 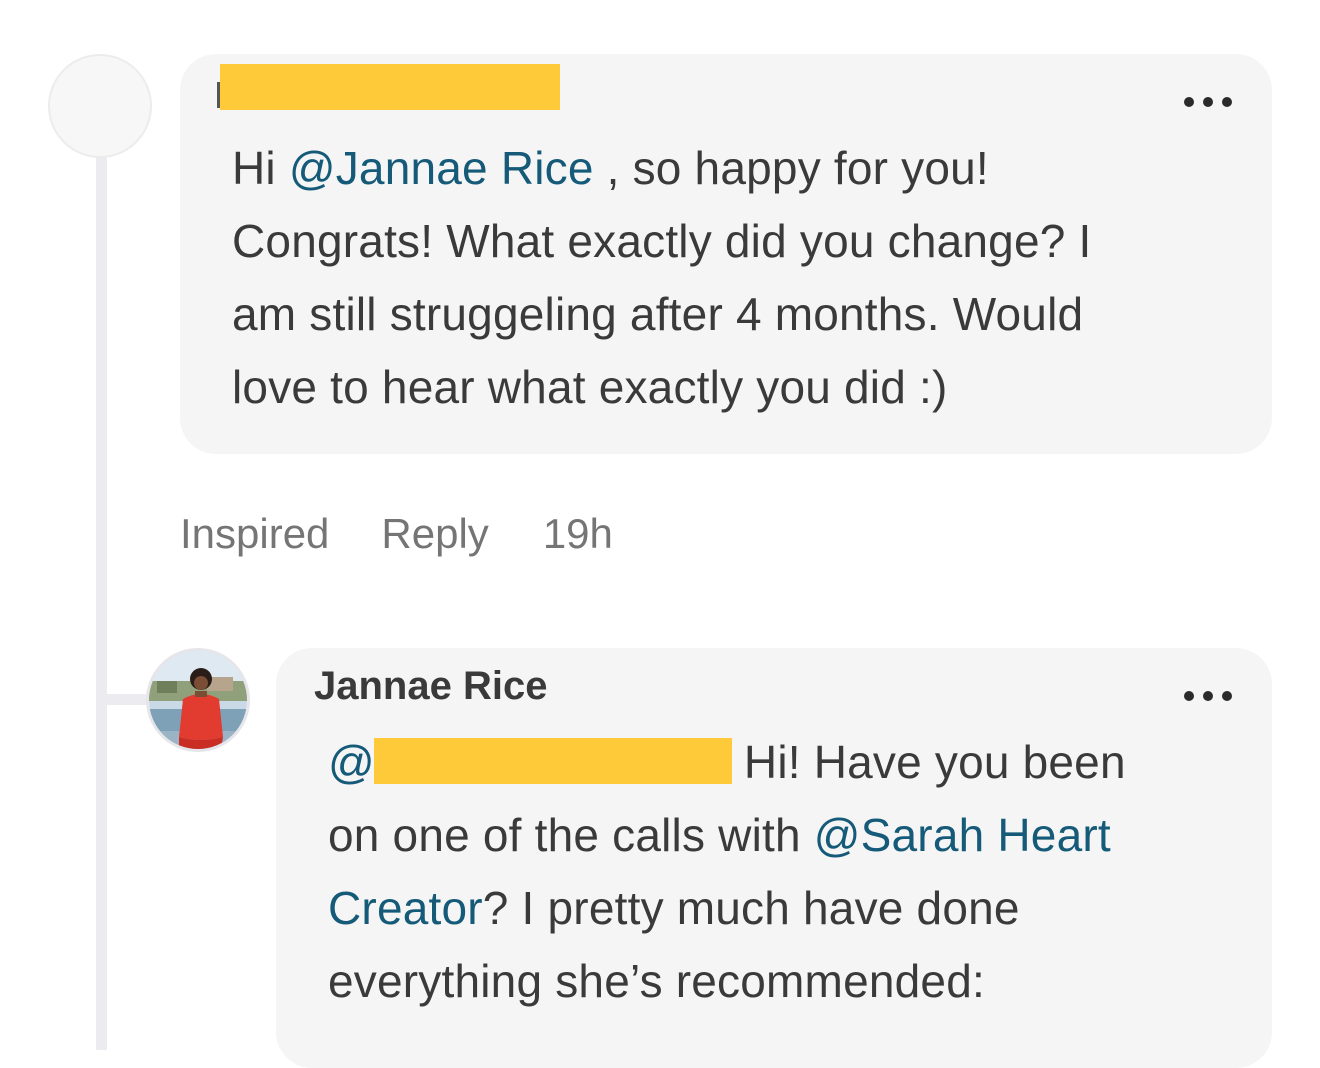 What do you see at coordinates (577, 533) in the screenshot?
I see `timestamp: 19h` at bounding box center [577, 533].